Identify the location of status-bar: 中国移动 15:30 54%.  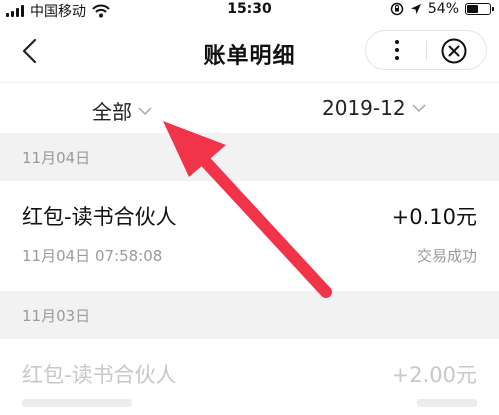
(249, 10).